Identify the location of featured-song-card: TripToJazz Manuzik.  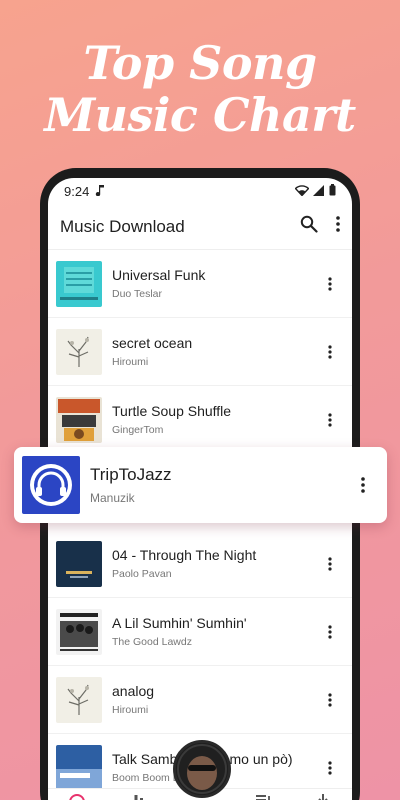
(200, 485).